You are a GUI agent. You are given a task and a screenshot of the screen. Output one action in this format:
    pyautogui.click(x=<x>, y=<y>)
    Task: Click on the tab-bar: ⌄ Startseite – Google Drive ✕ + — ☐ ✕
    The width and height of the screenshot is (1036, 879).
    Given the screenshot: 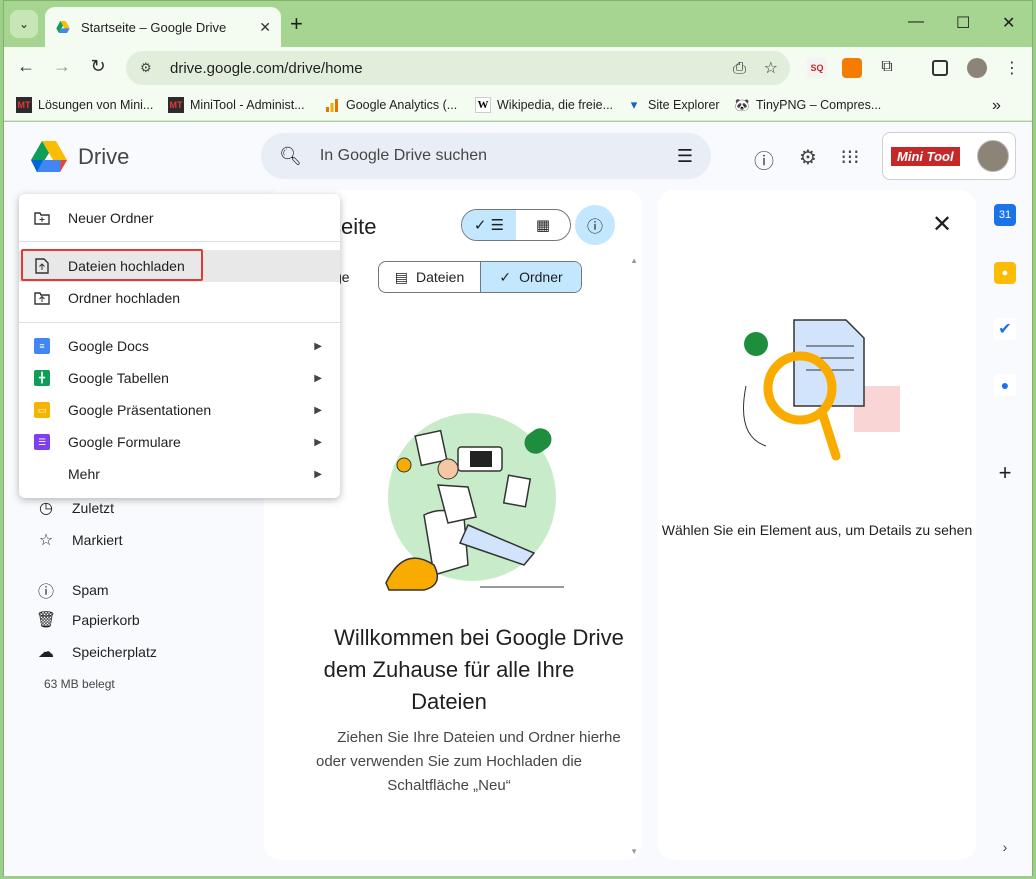 What is the action you would take?
    pyautogui.click(x=518, y=24)
    